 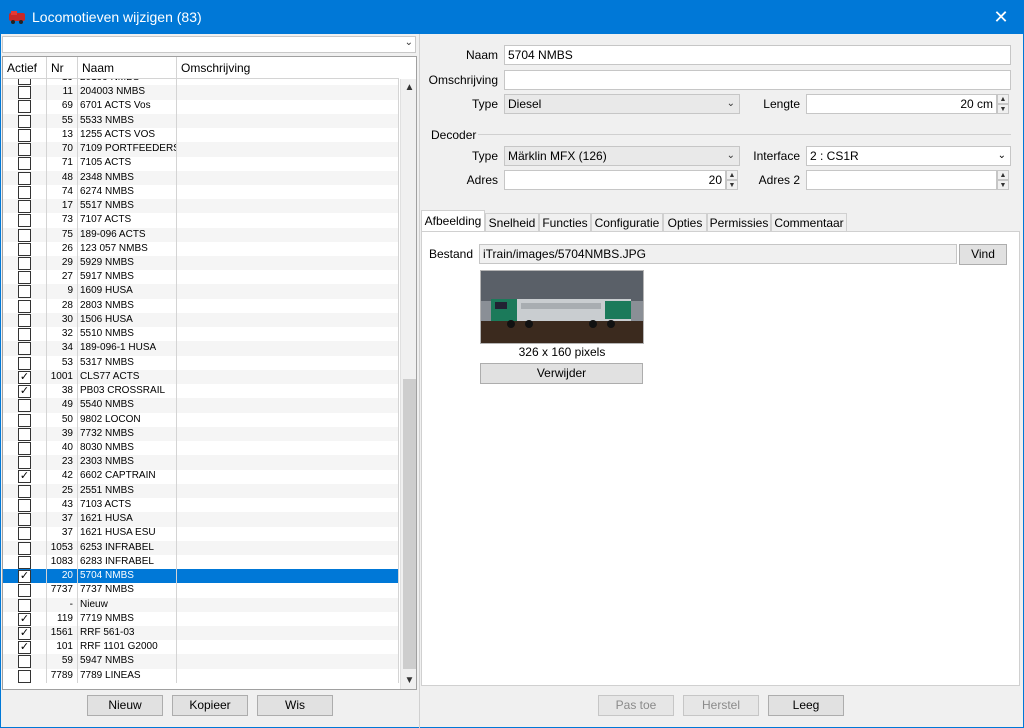 I want to click on copy-button: Kopieer, so click(x=210, y=705).